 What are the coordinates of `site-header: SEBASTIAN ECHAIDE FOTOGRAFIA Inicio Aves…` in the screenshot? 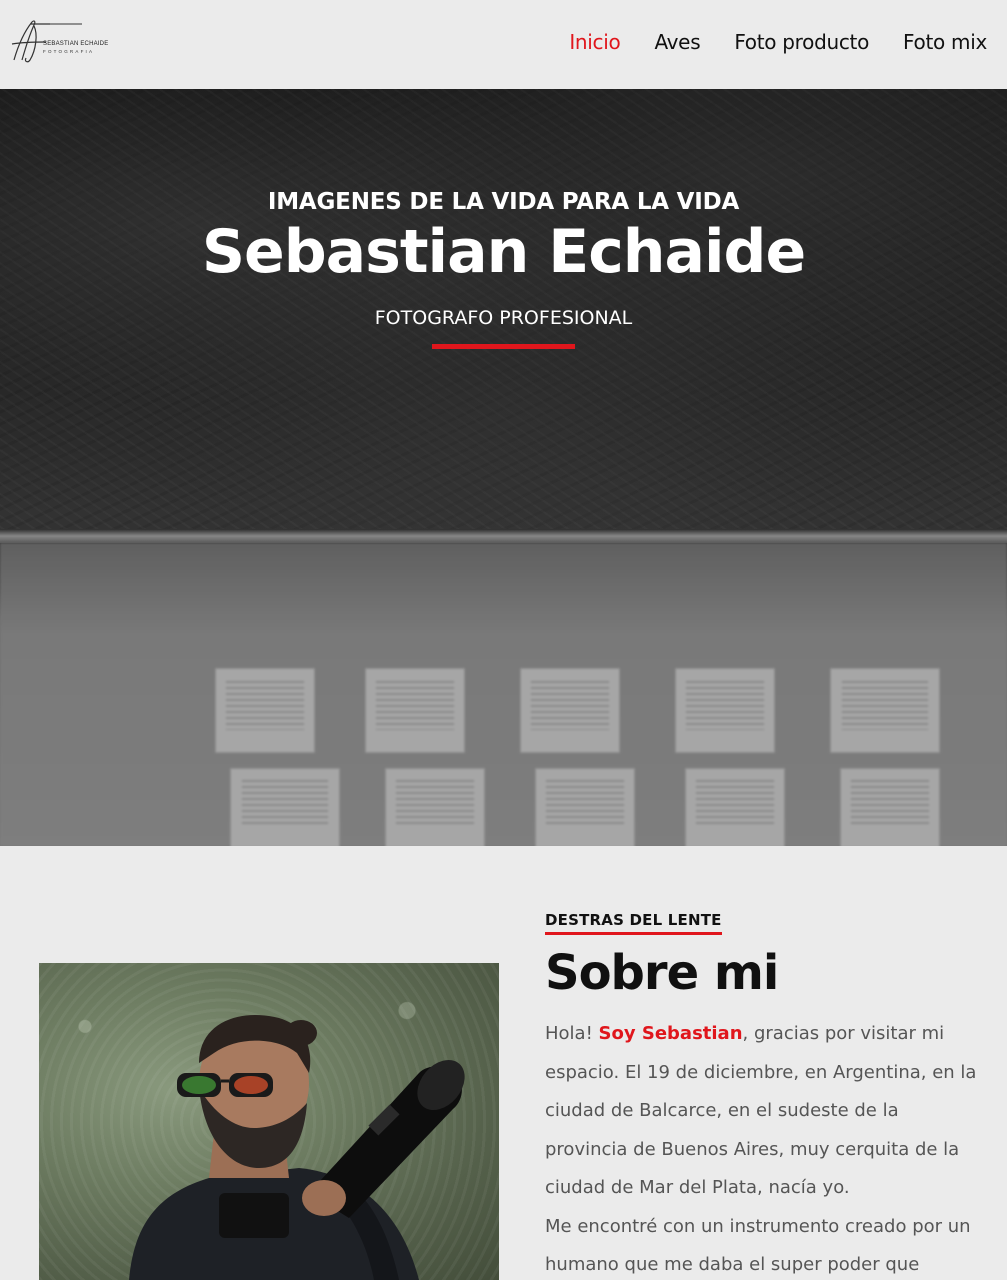 It's located at (503, 44).